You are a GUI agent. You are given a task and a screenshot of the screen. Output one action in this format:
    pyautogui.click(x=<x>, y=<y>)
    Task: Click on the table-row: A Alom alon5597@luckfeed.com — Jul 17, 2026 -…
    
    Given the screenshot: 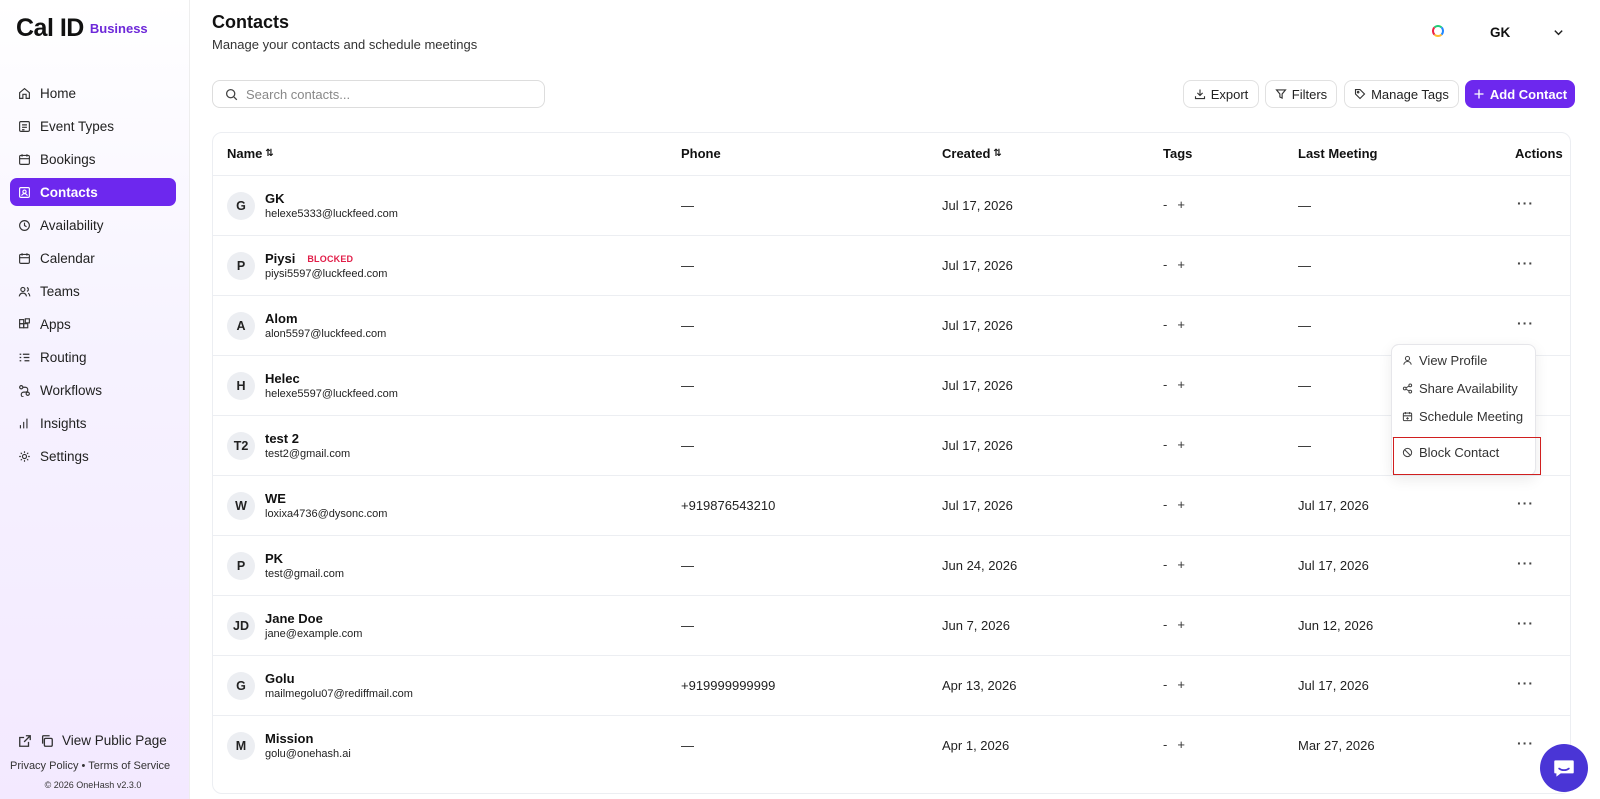 What is the action you would take?
    pyautogui.click(x=891, y=326)
    